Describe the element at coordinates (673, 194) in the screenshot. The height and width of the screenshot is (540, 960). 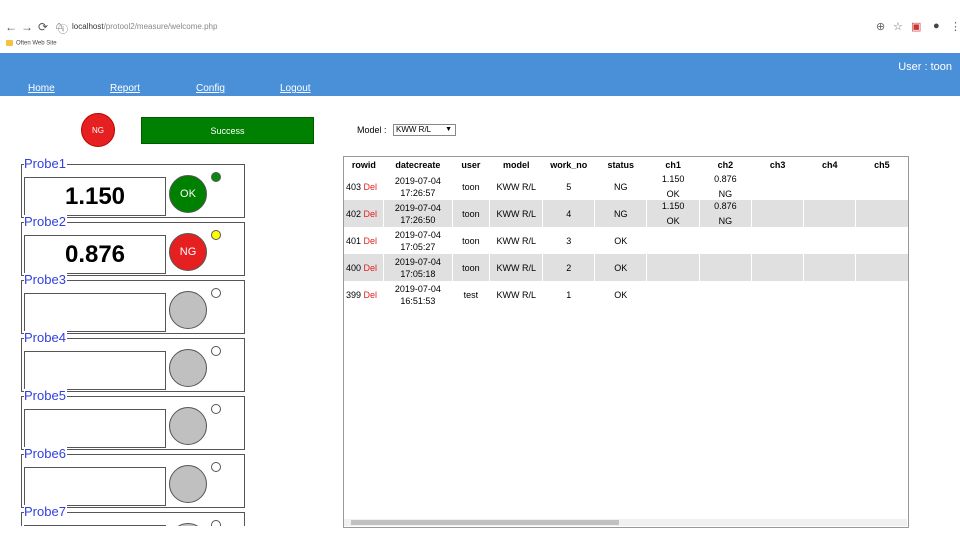
I see `ch1-status: OK` at that location.